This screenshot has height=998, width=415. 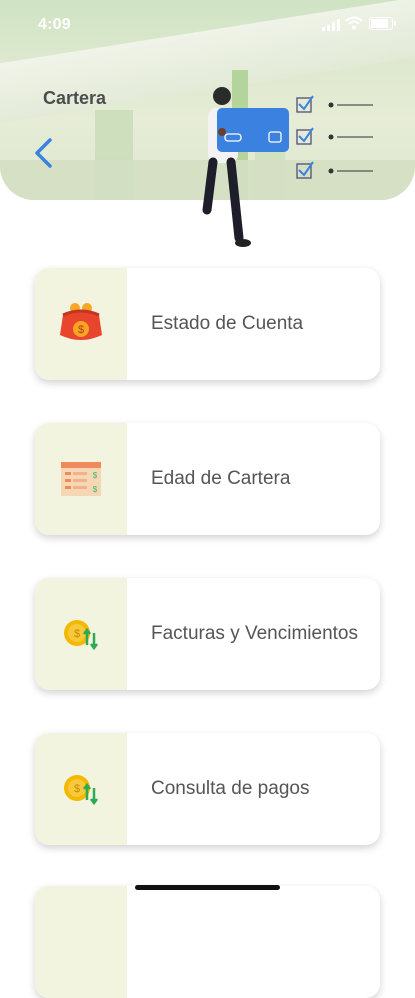 What do you see at coordinates (221, 478) in the screenshot?
I see `menu-card-label: Edad de Cartera` at bounding box center [221, 478].